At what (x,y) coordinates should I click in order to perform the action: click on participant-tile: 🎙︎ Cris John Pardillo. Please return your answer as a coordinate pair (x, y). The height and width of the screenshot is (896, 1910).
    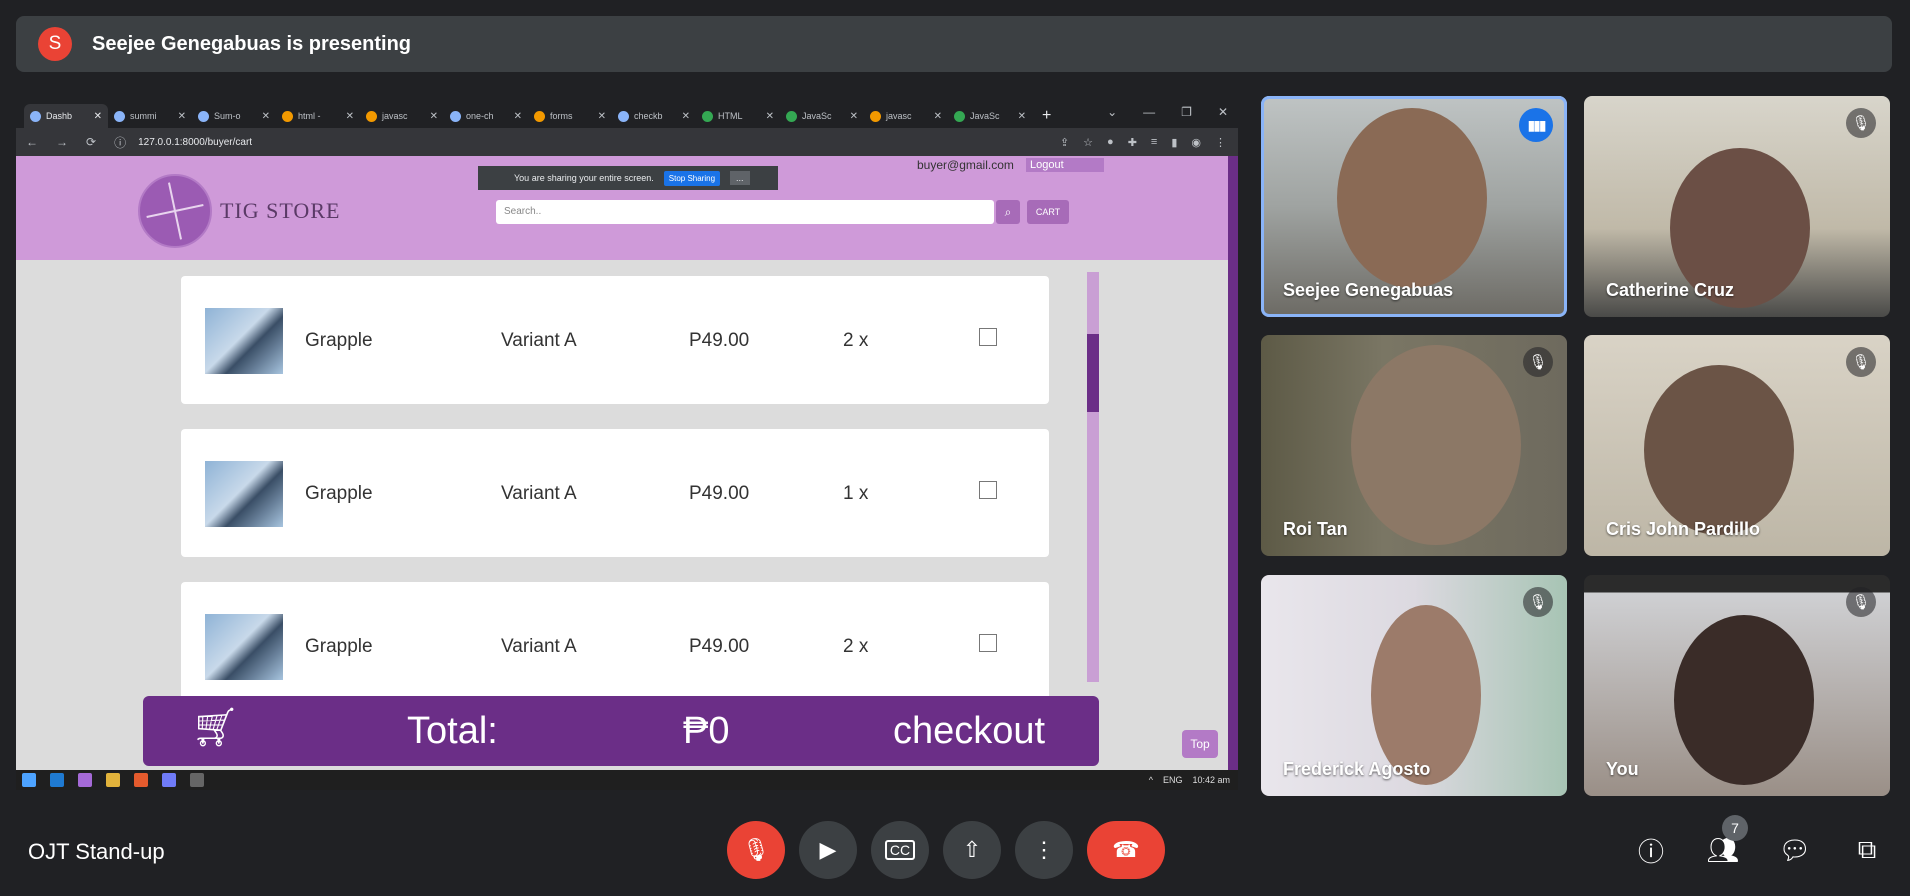
    Looking at the image, I should click on (1737, 445).